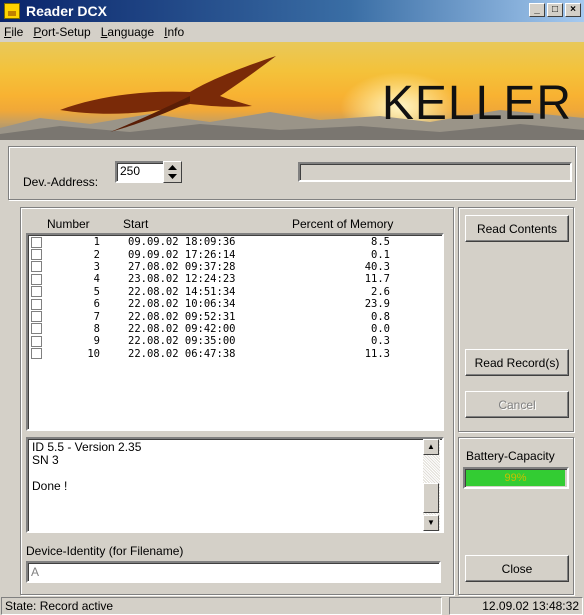 The image size is (584, 615). I want to click on cancel-button: Cancel, so click(517, 404).